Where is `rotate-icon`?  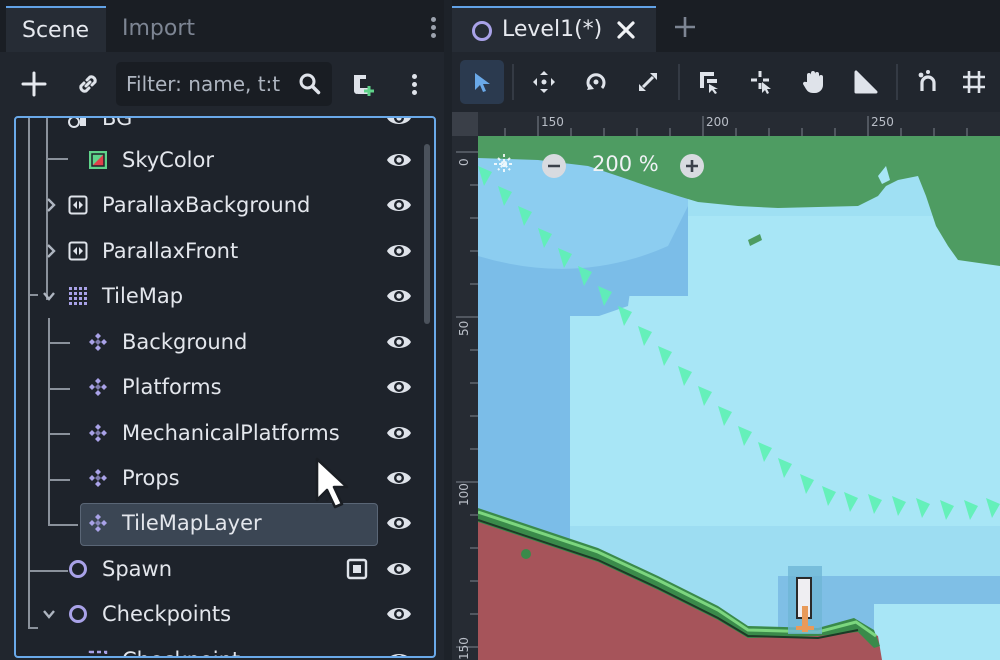
rotate-icon is located at coordinates (596, 81).